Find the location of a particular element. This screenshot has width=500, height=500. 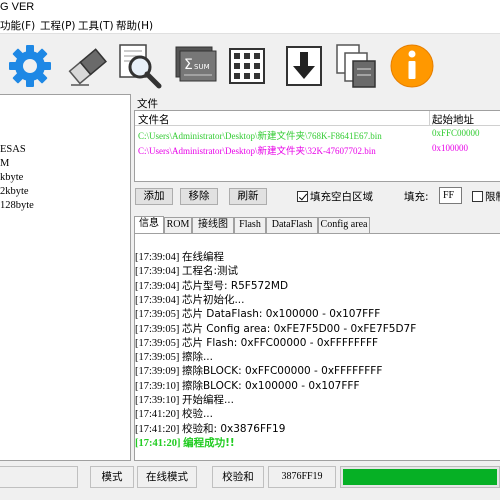

tab-info: 信息 is located at coordinates (149, 225).